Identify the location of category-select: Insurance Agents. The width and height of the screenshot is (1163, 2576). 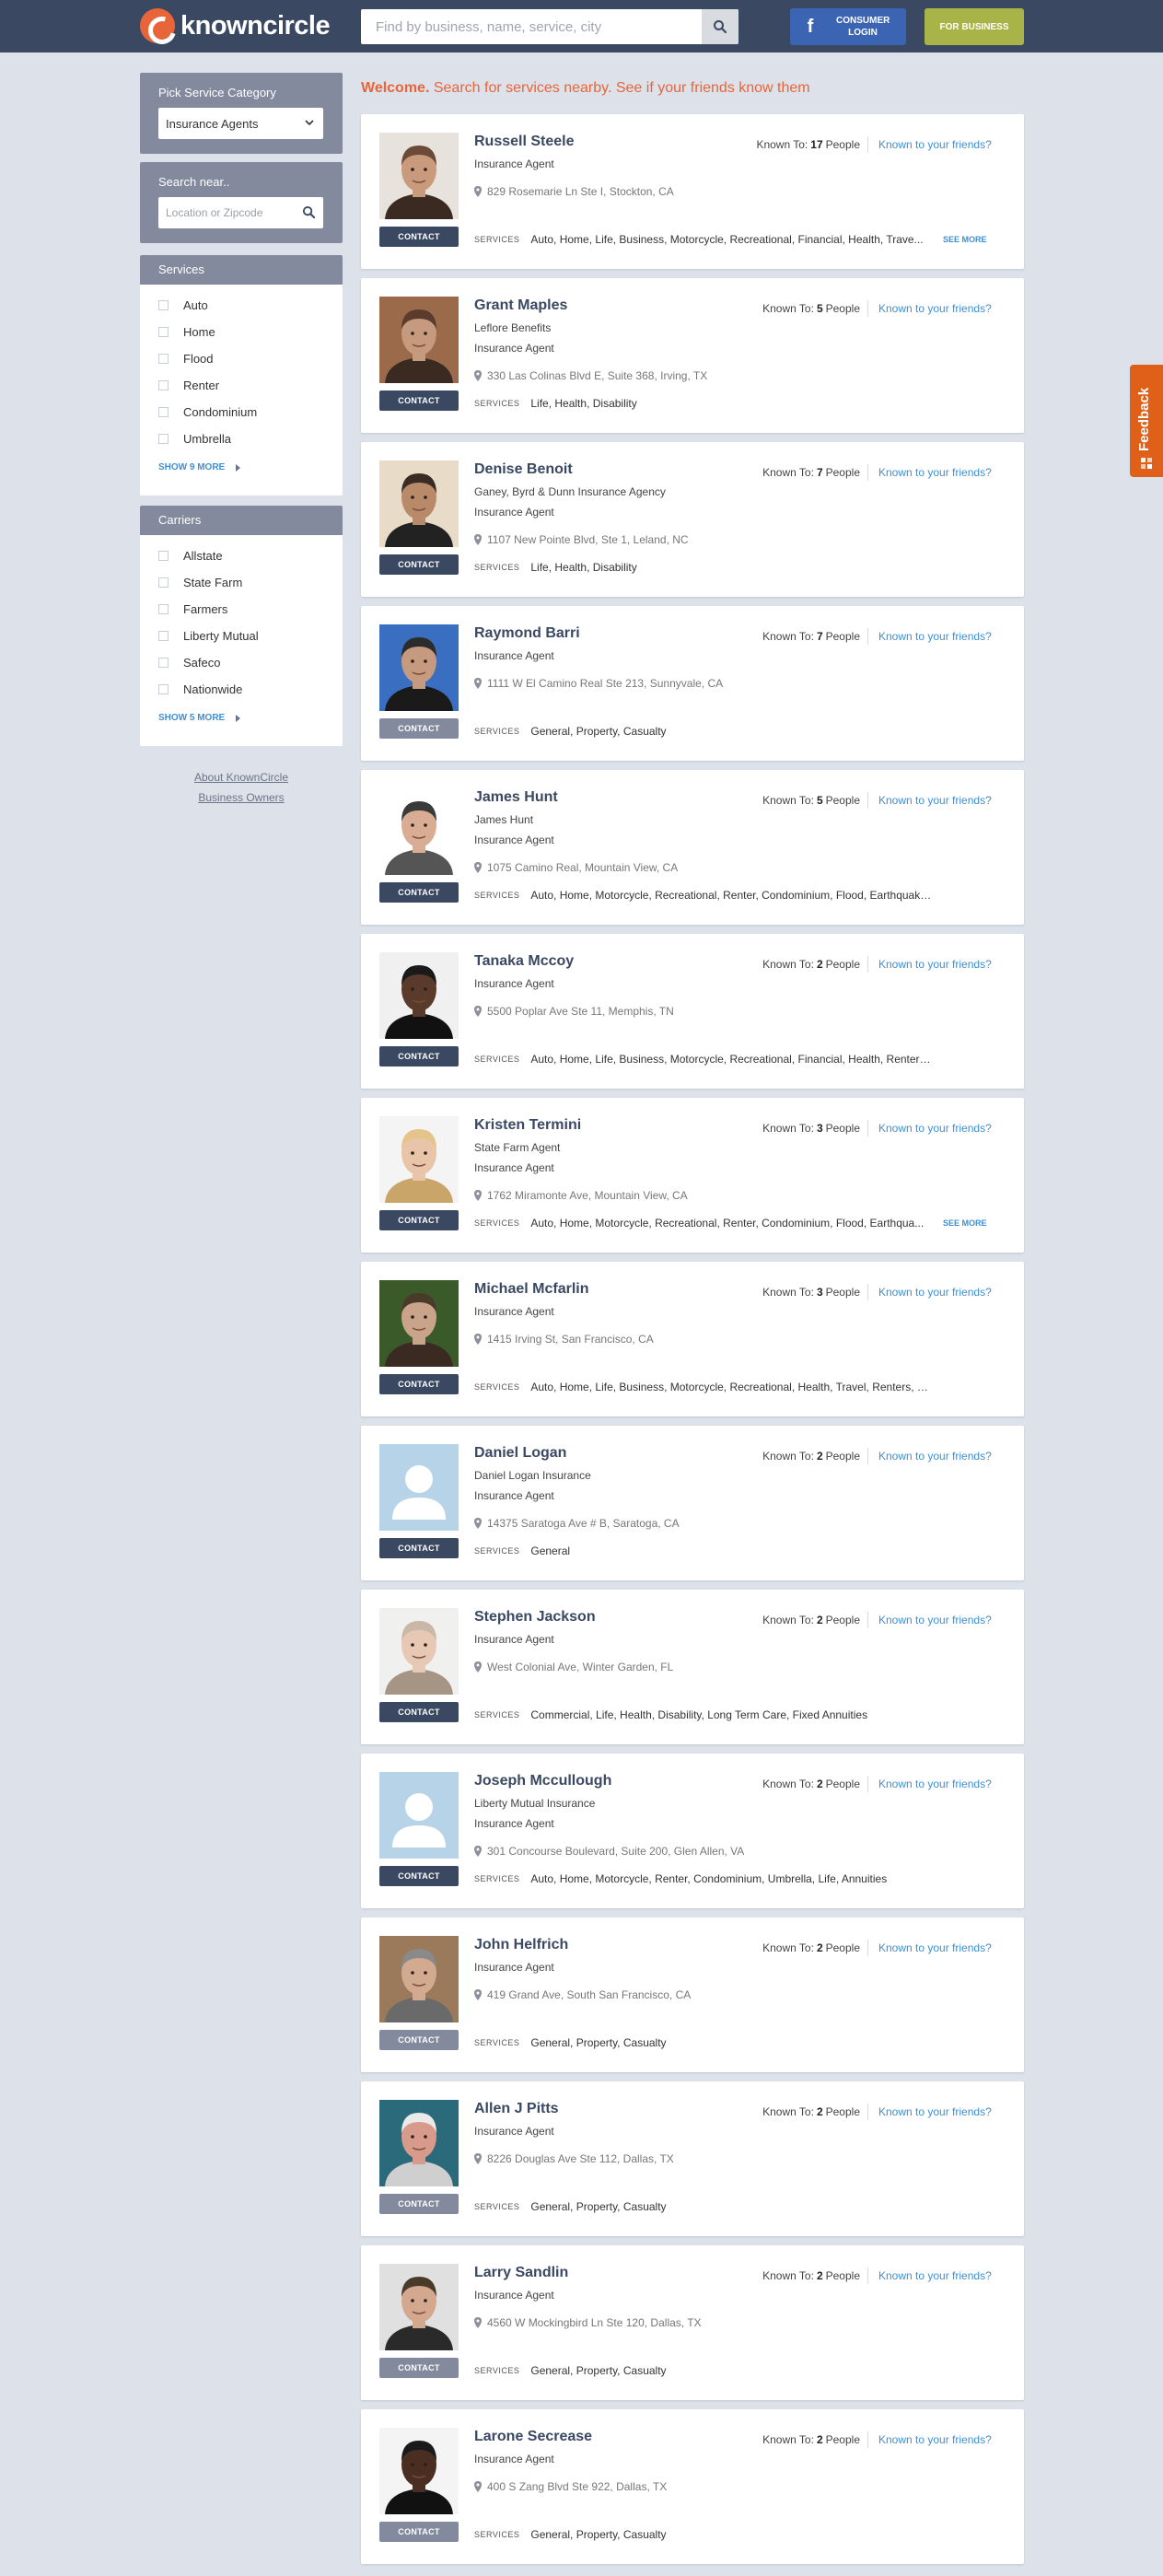
(241, 124).